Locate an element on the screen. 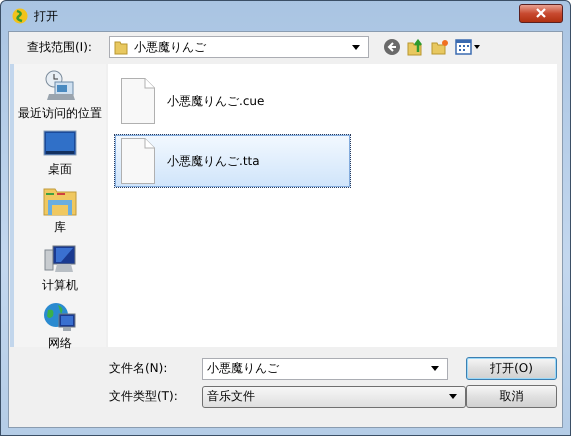 The width and height of the screenshot is (571, 436). back-icon is located at coordinates (392, 47).